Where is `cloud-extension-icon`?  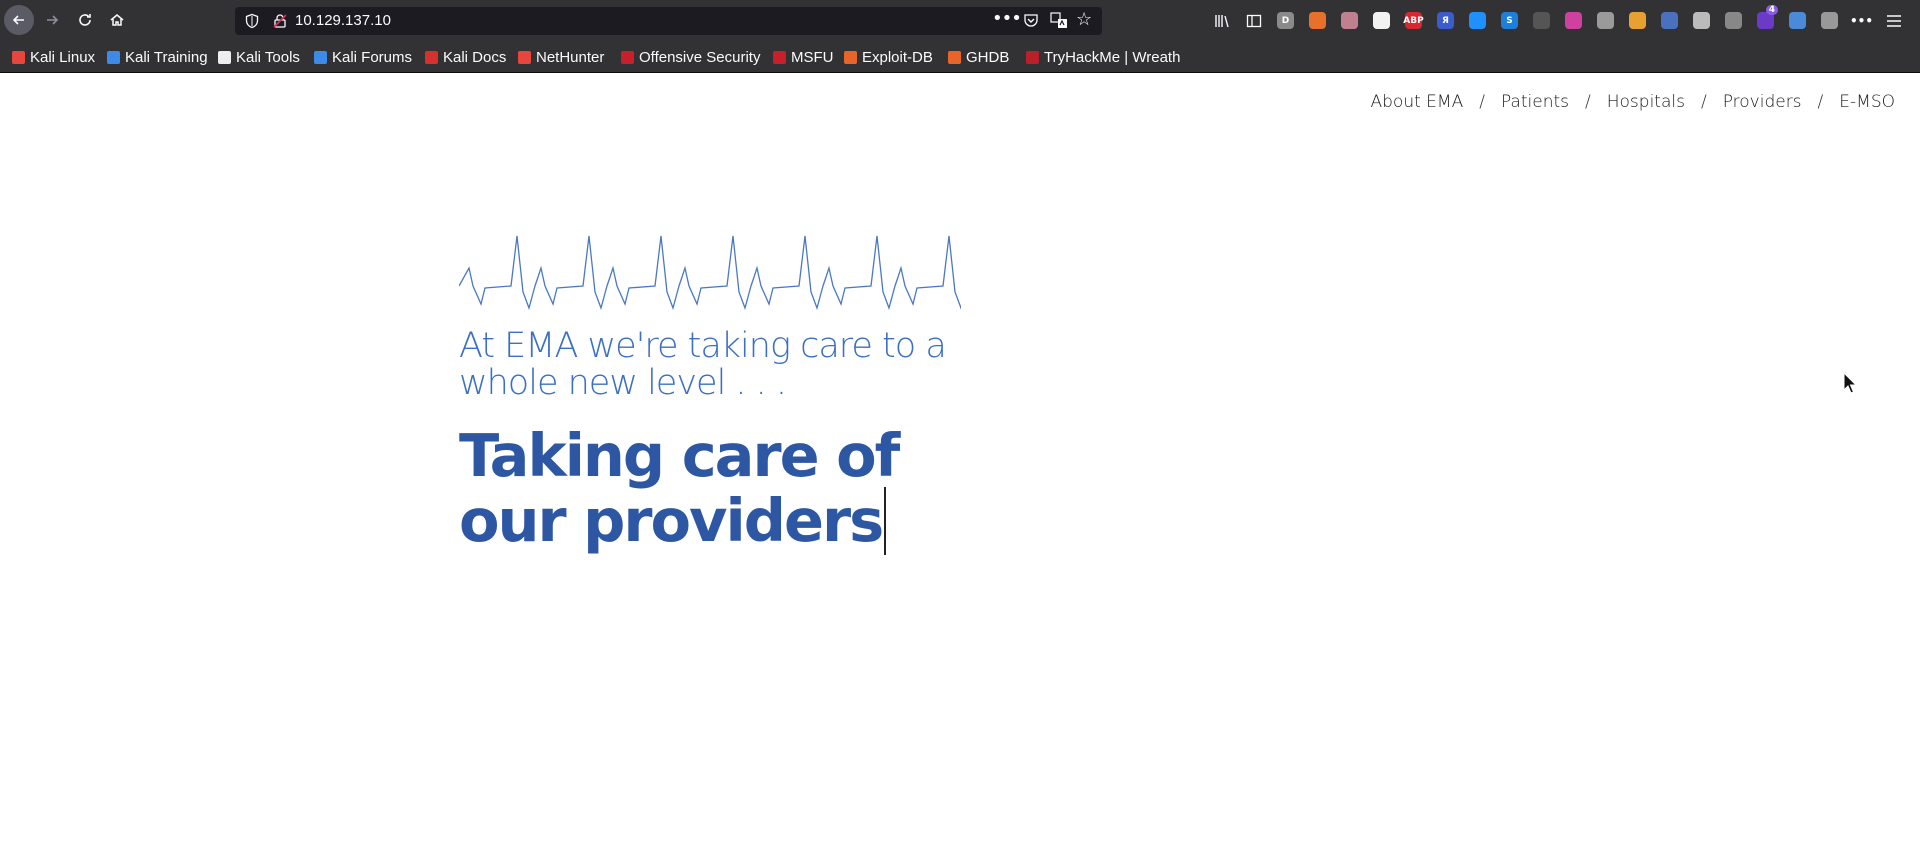 cloud-extension-icon is located at coordinates (1733, 20).